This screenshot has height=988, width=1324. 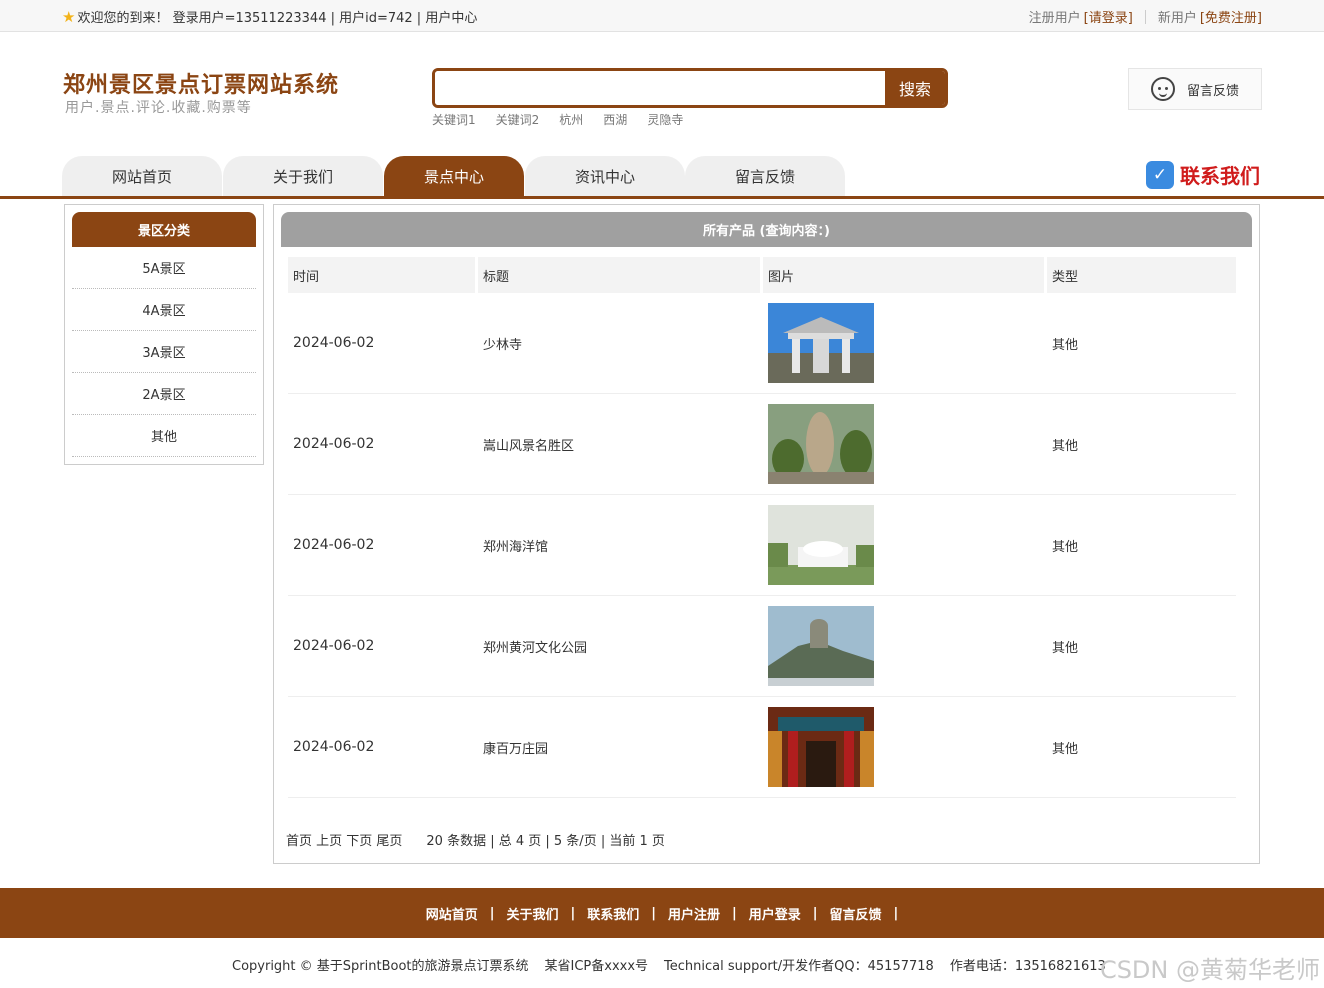 What do you see at coordinates (605, 176) in the screenshot?
I see `nav-tab-news: 资讯中心` at bounding box center [605, 176].